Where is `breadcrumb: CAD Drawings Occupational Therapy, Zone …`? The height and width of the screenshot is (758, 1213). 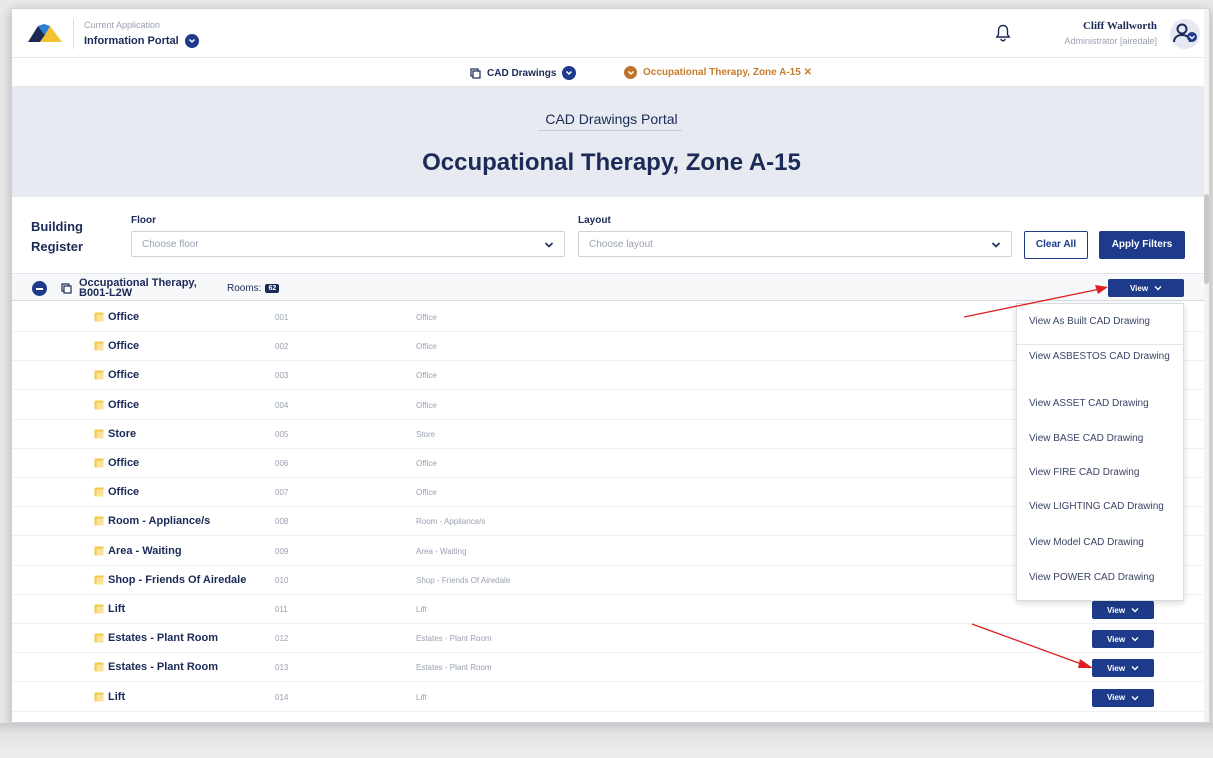 breadcrumb: CAD Drawings Occupational Therapy, Zone … is located at coordinates (610, 72).